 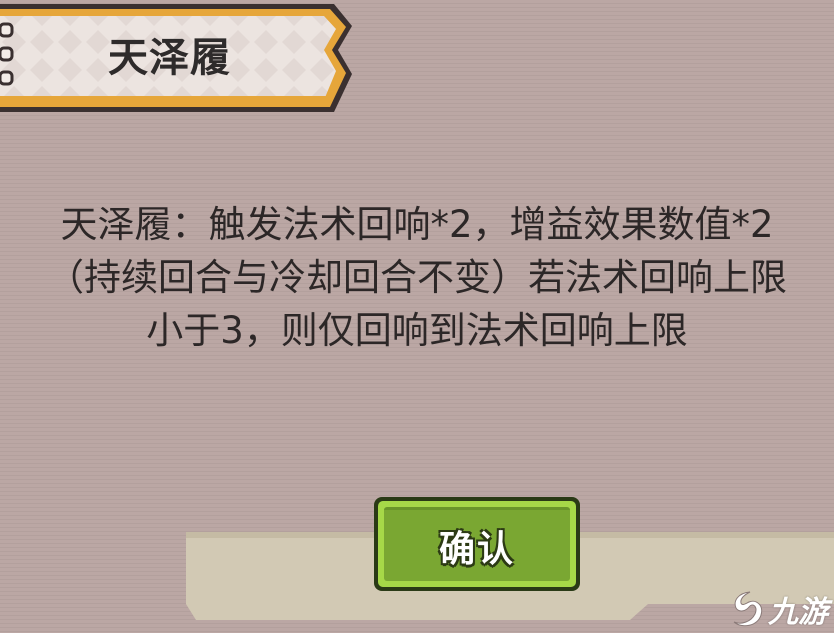 I want to click on confirm-button-rim: 确认, so click(x=477, y=544).